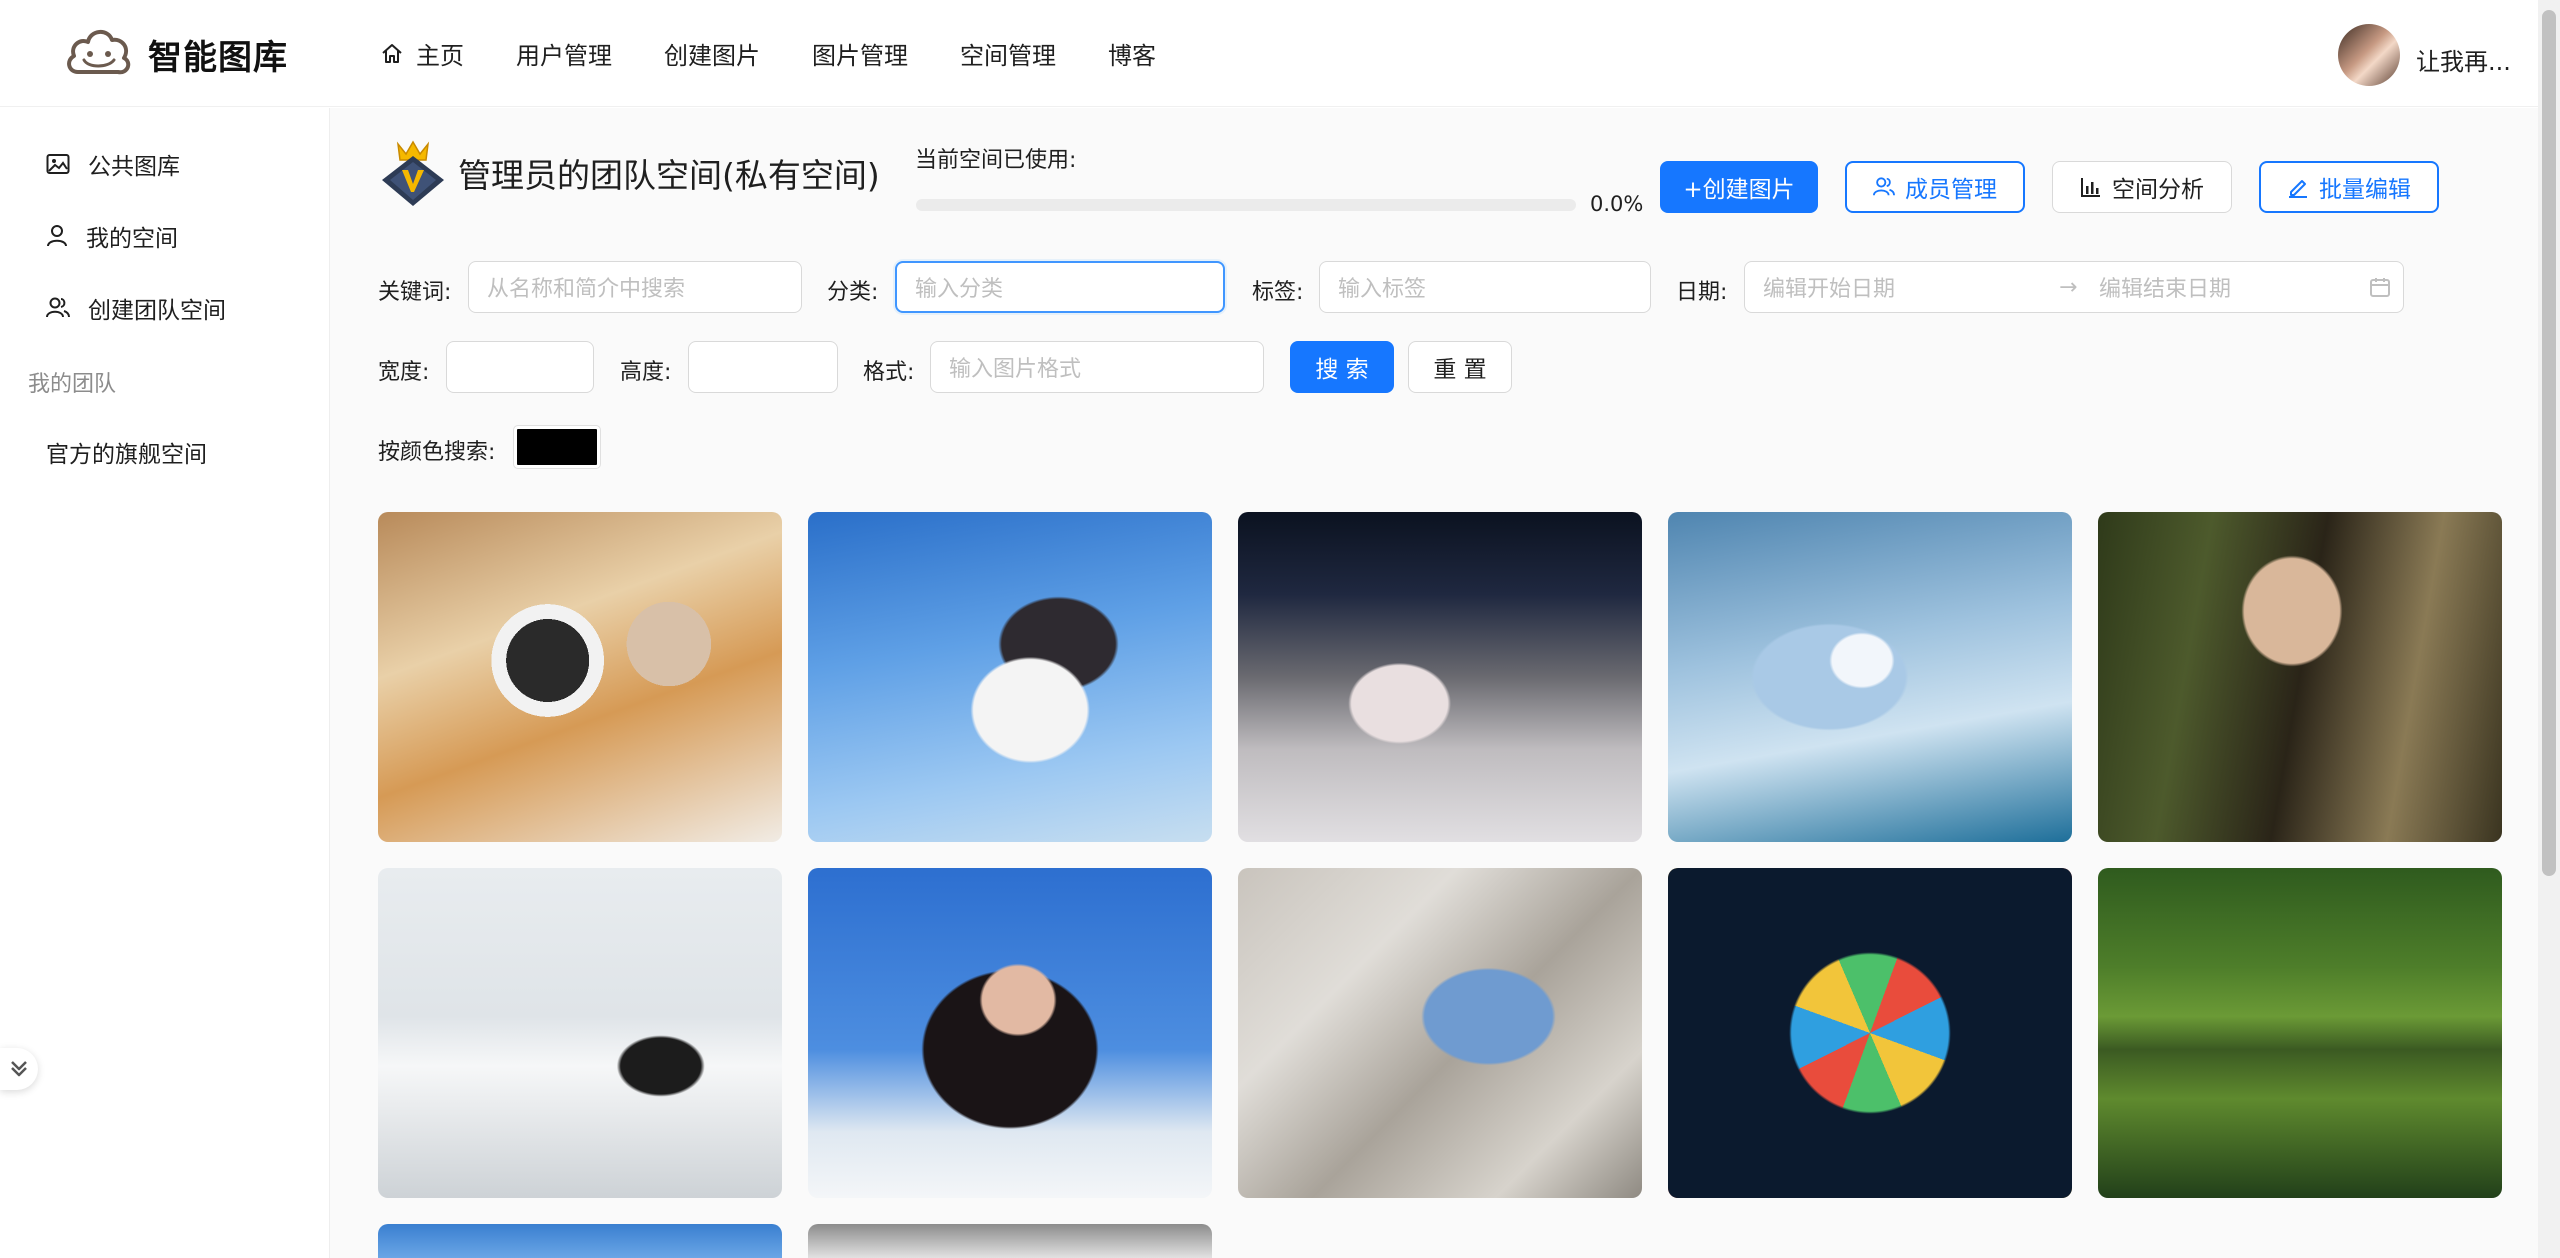  Describe the element at coordinates (134, 167) in the screenshot. I see `sidebar-item-label: 公共图库` at that location.